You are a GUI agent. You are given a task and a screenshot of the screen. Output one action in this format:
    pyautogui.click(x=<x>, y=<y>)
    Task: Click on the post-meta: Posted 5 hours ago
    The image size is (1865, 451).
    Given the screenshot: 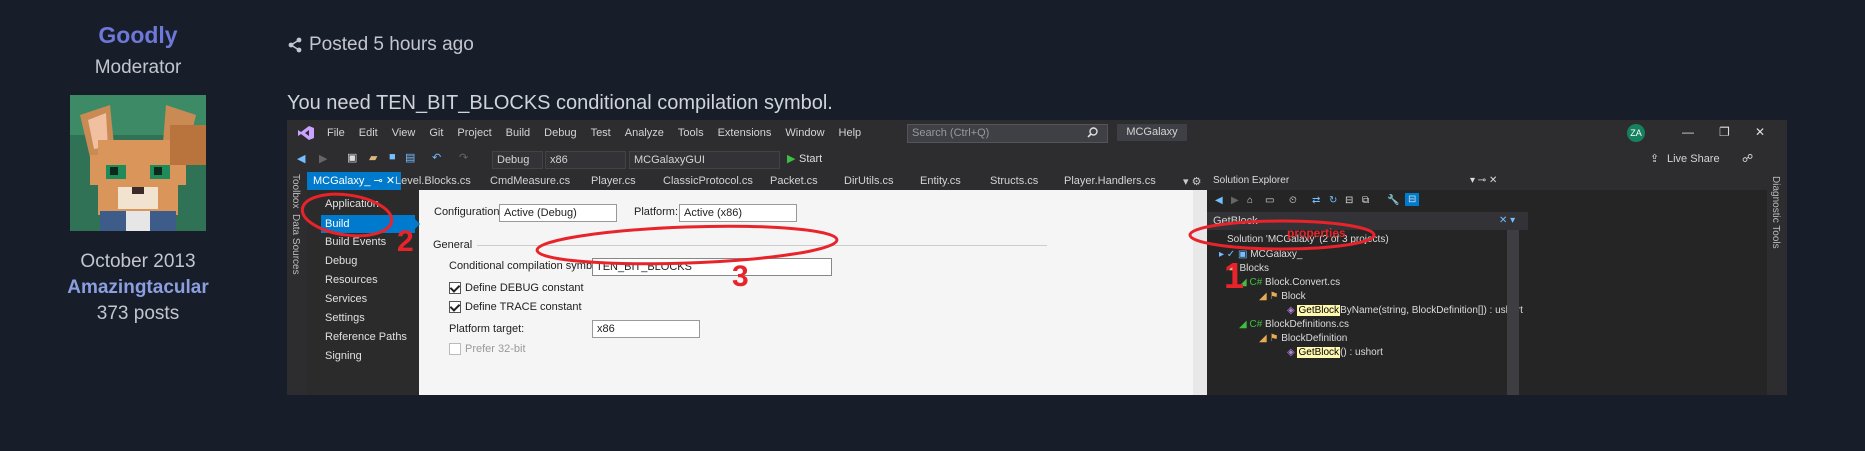 What is the action you would take?
    pyautogui.click(x=380, y=45)
    